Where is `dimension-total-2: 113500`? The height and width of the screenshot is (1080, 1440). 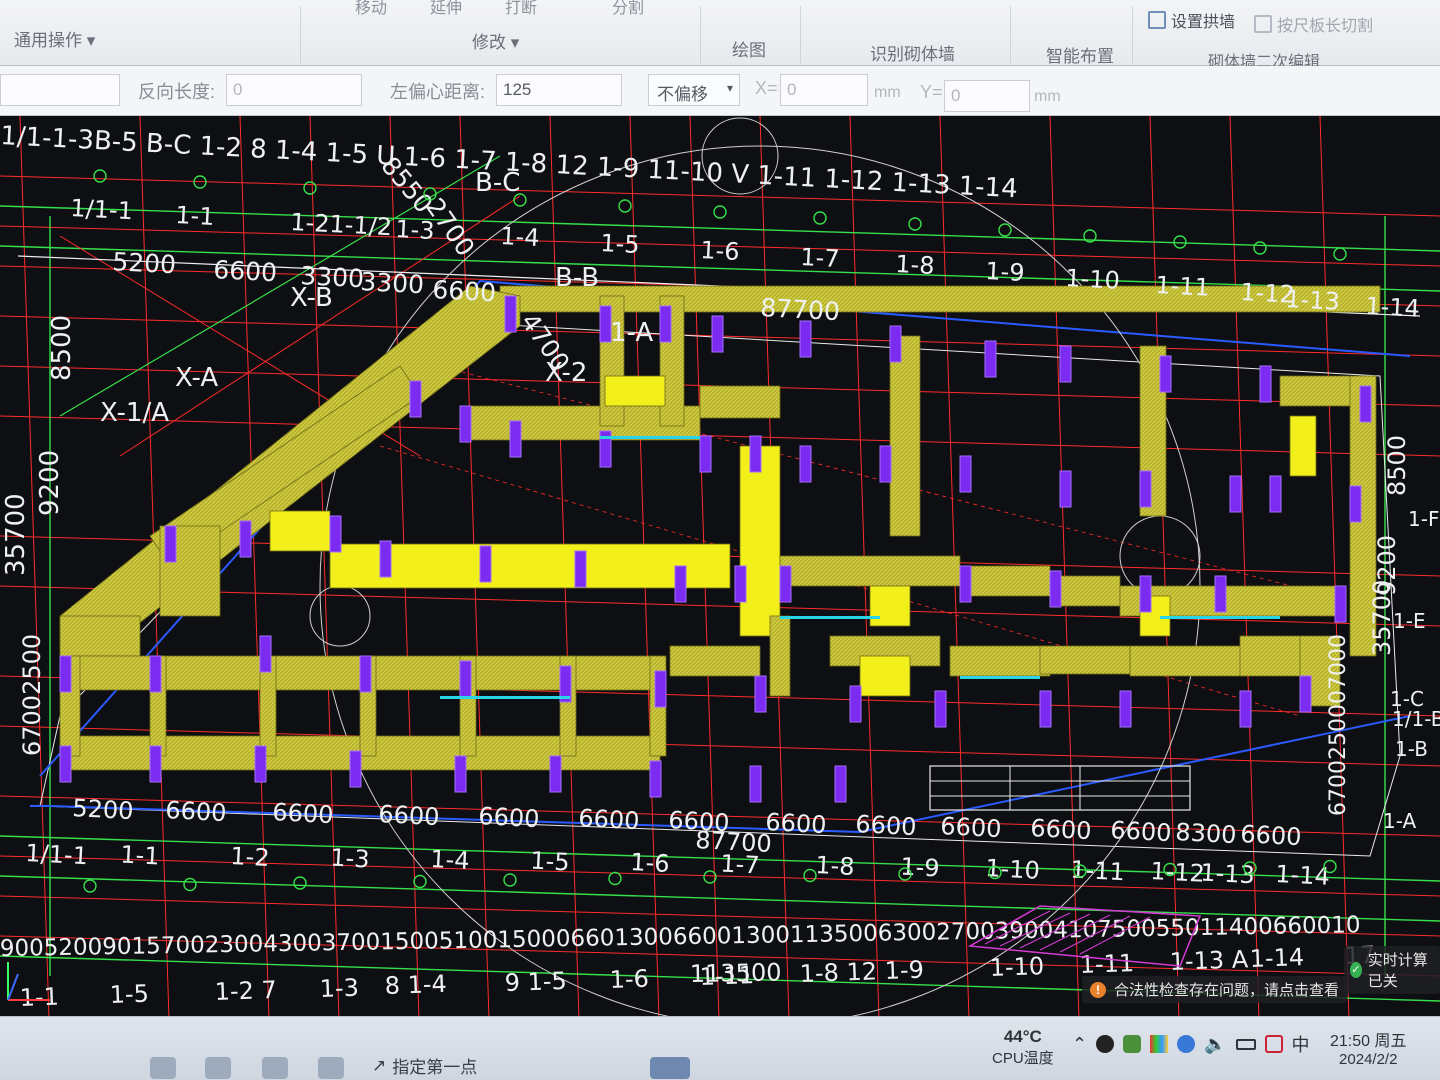
dimension-total-2: 113500 is located at coordinates (736, 973).